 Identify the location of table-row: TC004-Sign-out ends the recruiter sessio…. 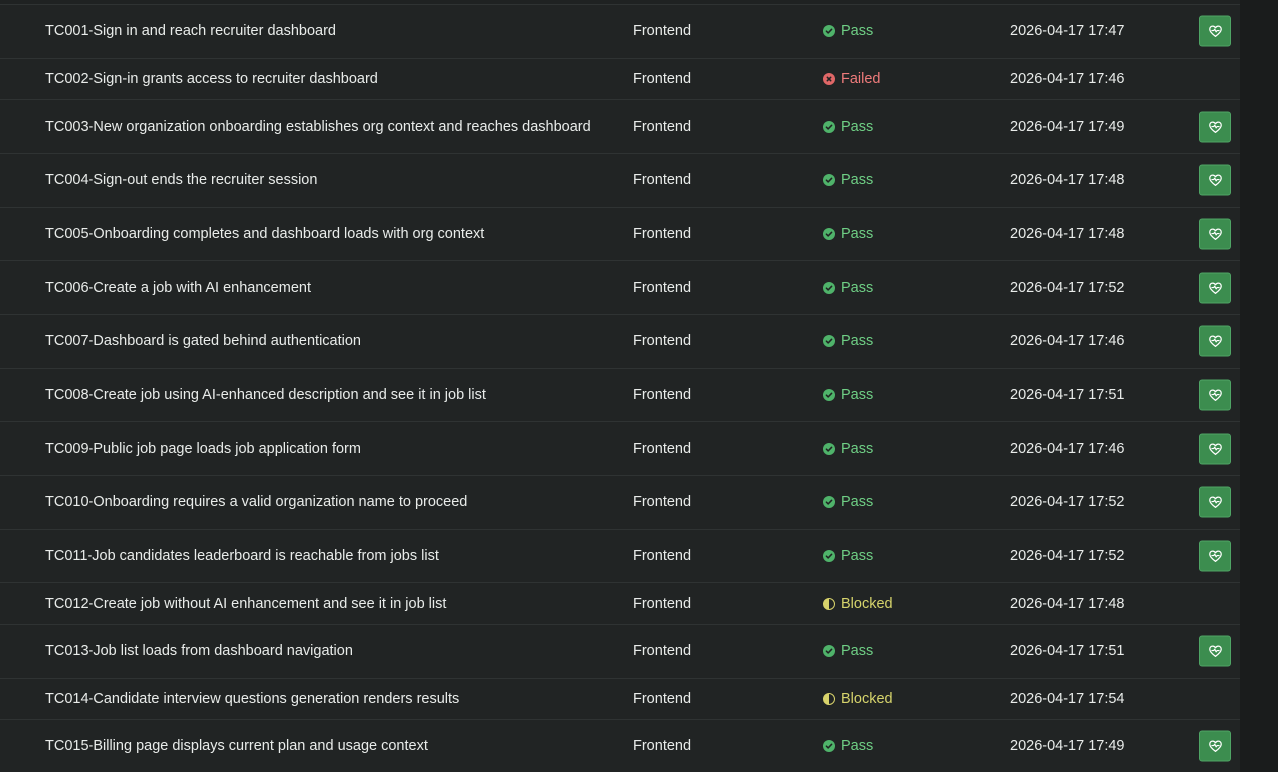
(620, 181).